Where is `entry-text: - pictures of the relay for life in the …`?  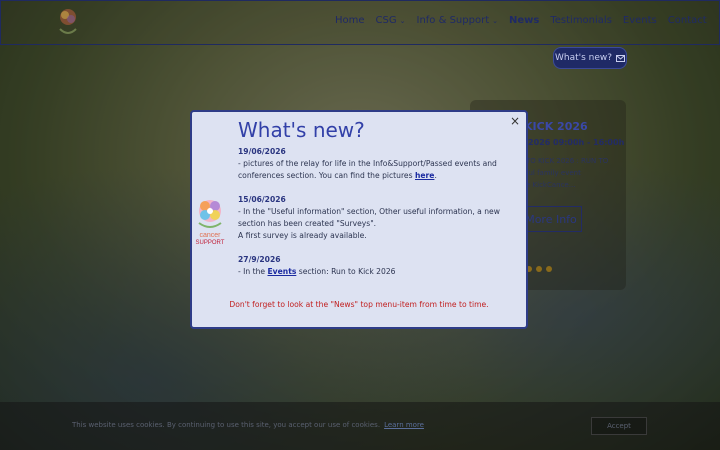 entry-text: - pictures of the relay for life in the … is located at coordinates (380, 170).